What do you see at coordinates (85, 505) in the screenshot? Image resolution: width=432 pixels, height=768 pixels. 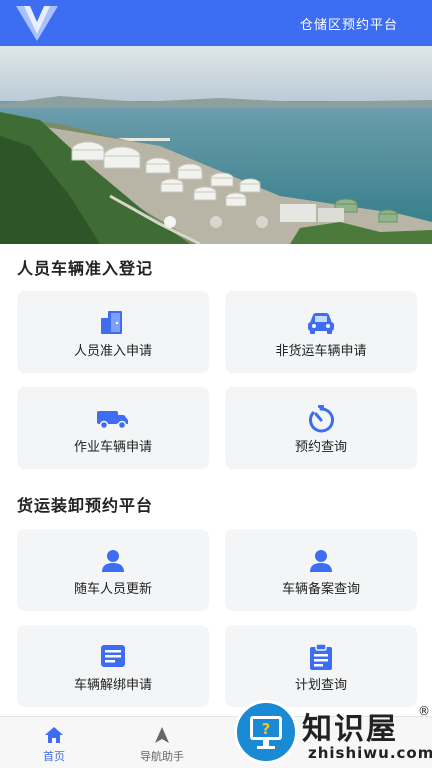 I see `section-title-freight: 货运装卸预约平台` at bounding box center [85, 505].